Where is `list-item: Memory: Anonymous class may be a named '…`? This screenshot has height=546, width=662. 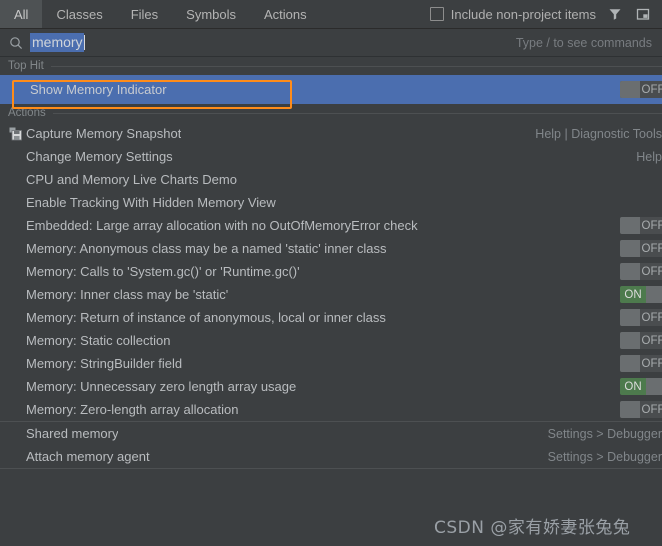 list-item: Memory: Anonymous class may be a named '… is located at coordinates (331, 248).